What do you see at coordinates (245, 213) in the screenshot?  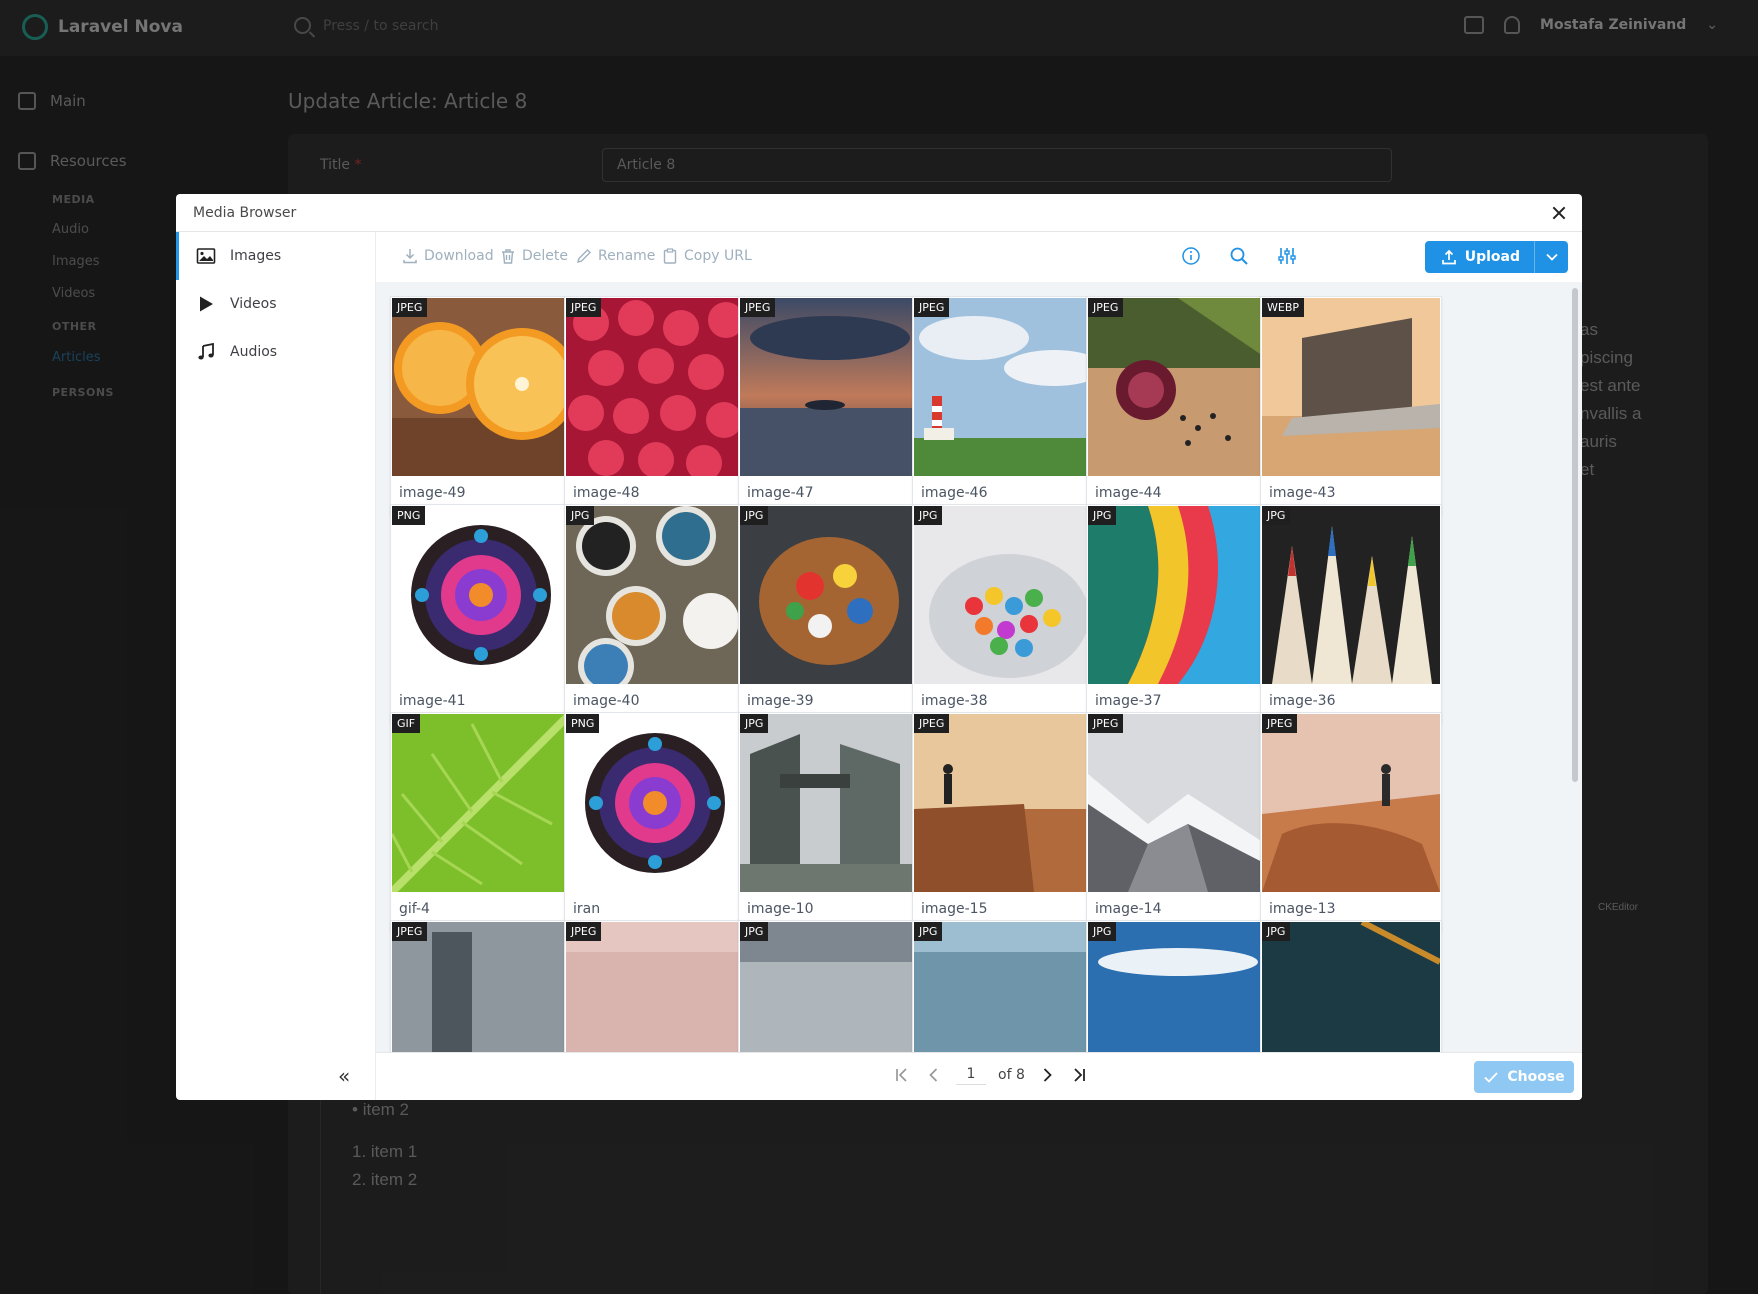 I see `modal-title: Media Browser` at bounding box center [245, 213].